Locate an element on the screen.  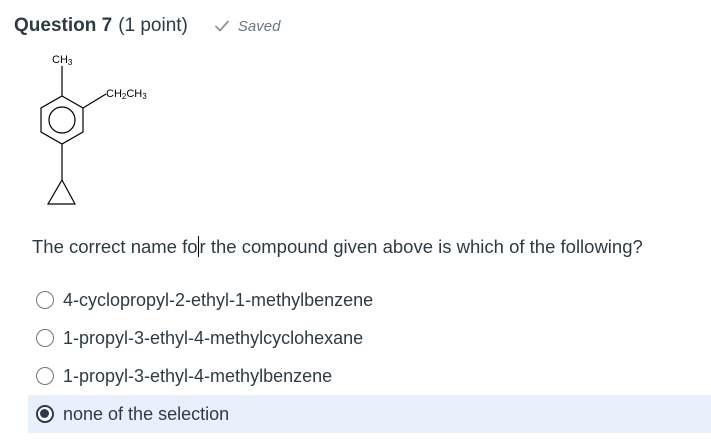
question-header: Question 7 (1 point) Saved is located at coordinates (147, 26).